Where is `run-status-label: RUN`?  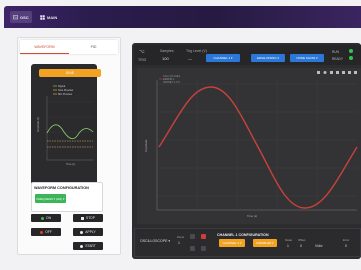 run-status-label: RUN is located at coordinates (335, 52).